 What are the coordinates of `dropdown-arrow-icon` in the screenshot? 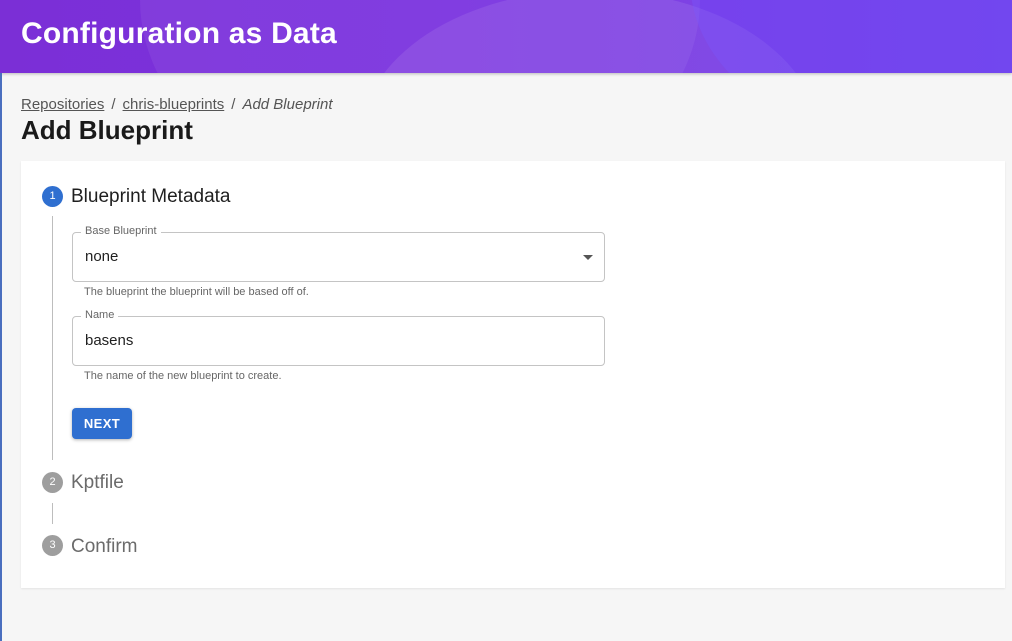 It's located at (588, 257).